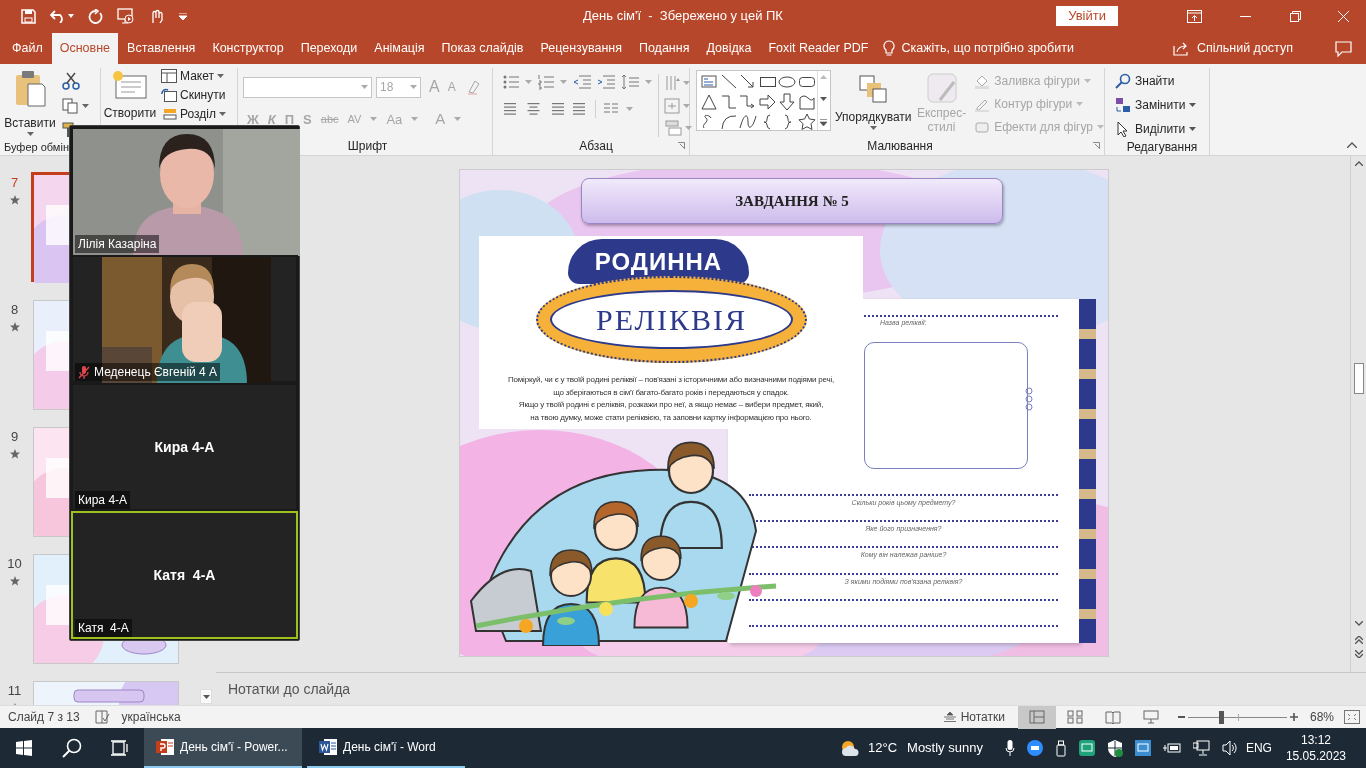  Describe the element at coordinates (184, 191) in the screenshot. I see `video-tile: Лілія Казаріна` at that location.